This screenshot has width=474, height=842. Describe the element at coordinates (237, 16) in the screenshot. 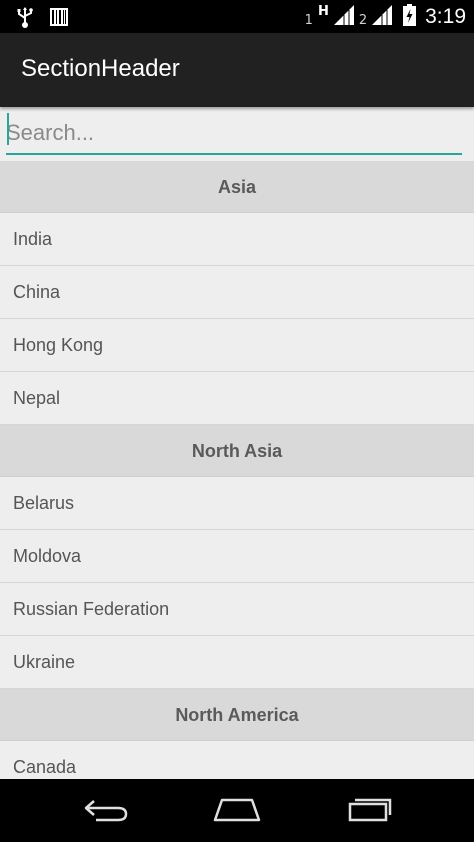

I see `status-bar: 1 H 2 3:19` at that location.